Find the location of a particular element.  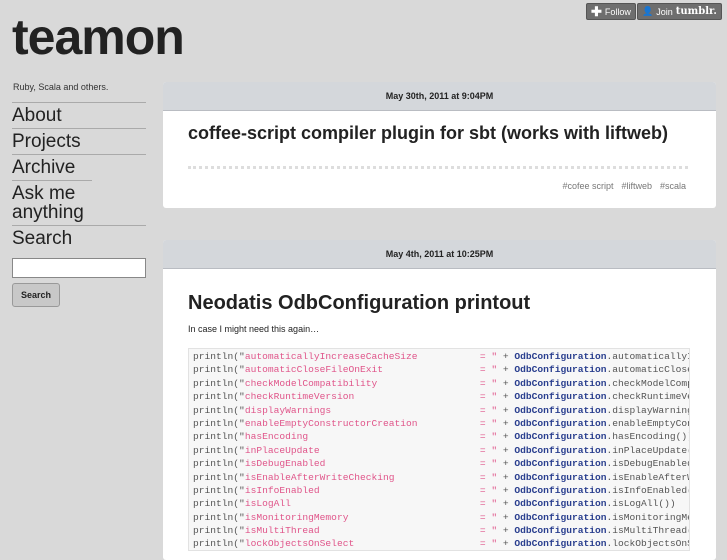

code-string: isMultiThread is located at coordinates (282, 531).